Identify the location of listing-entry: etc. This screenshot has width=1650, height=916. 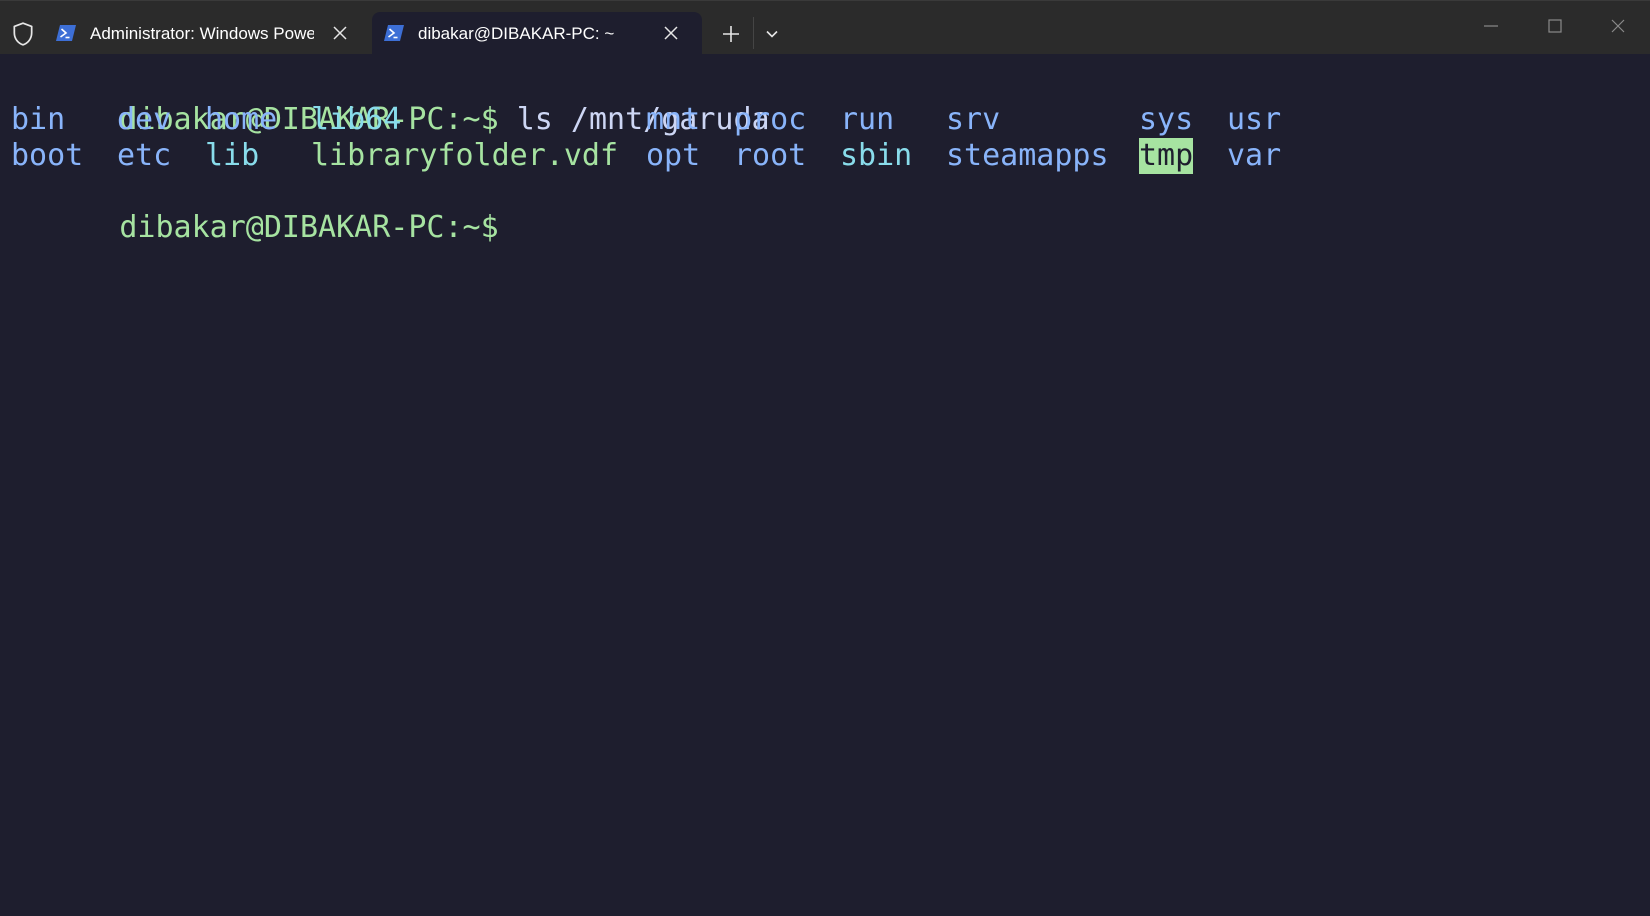
(144, 155).